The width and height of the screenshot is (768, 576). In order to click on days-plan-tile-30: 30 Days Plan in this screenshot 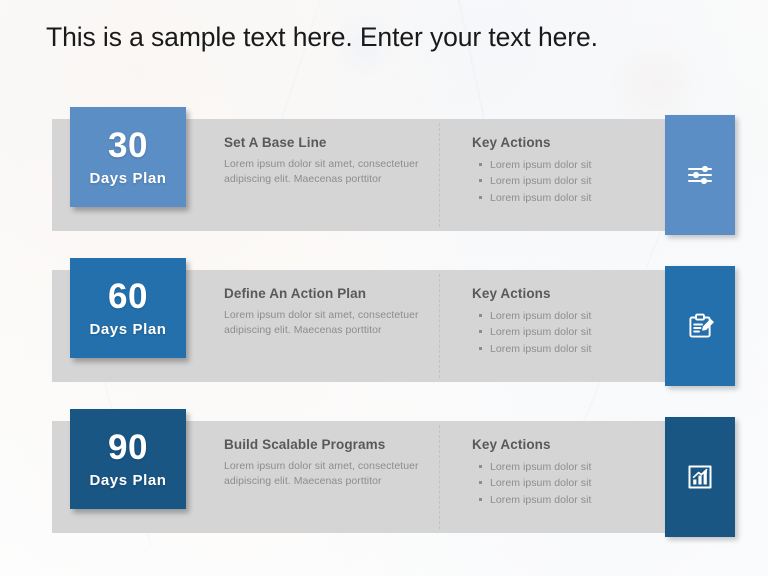, I will do `click(128, 157)`.